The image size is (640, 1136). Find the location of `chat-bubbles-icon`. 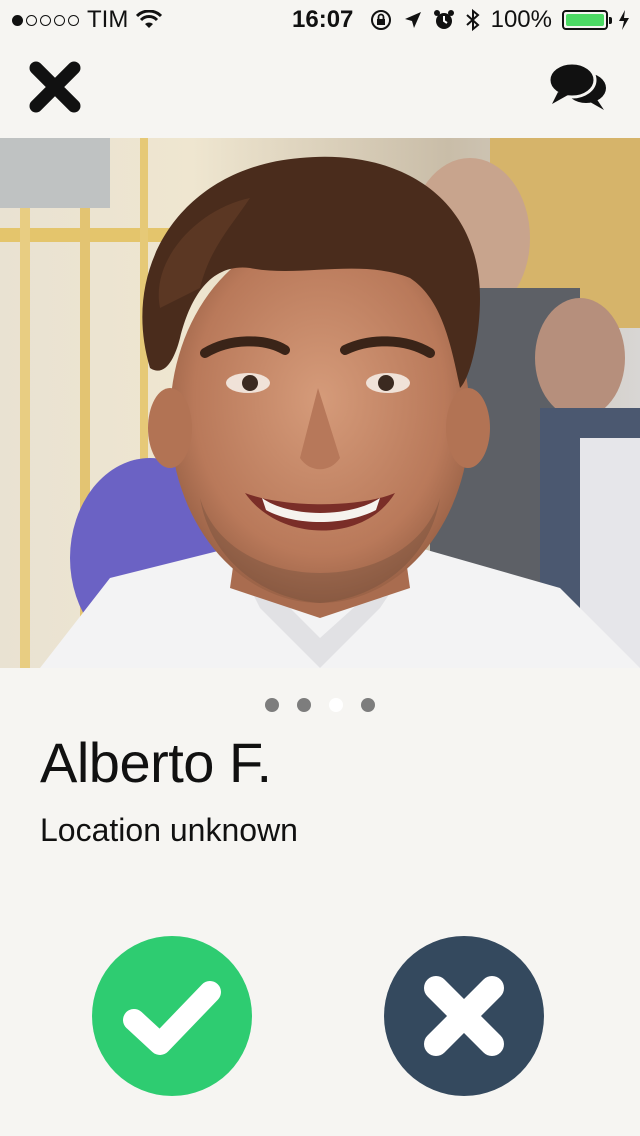

chat-bubbles-icon is located at coordinates (576, 85).